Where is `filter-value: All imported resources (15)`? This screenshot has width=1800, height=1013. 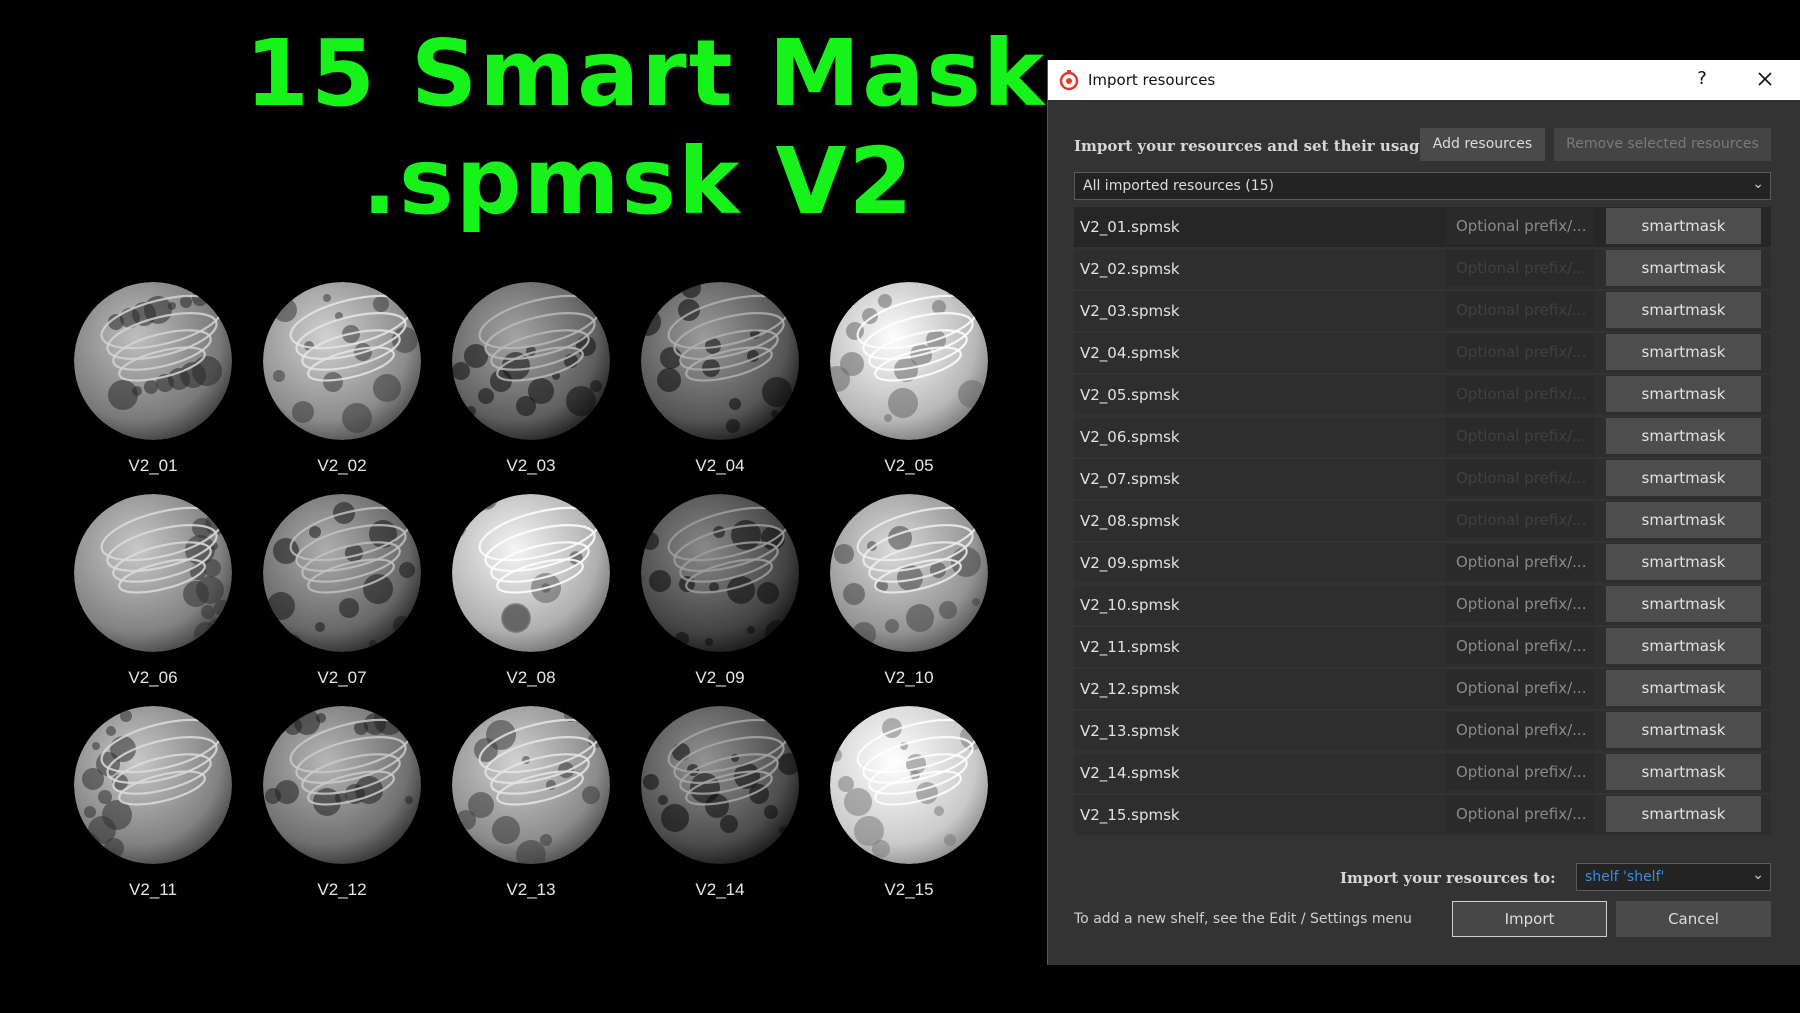
filter-value: All imported resources (15) is located at coordinates (1179, 186).